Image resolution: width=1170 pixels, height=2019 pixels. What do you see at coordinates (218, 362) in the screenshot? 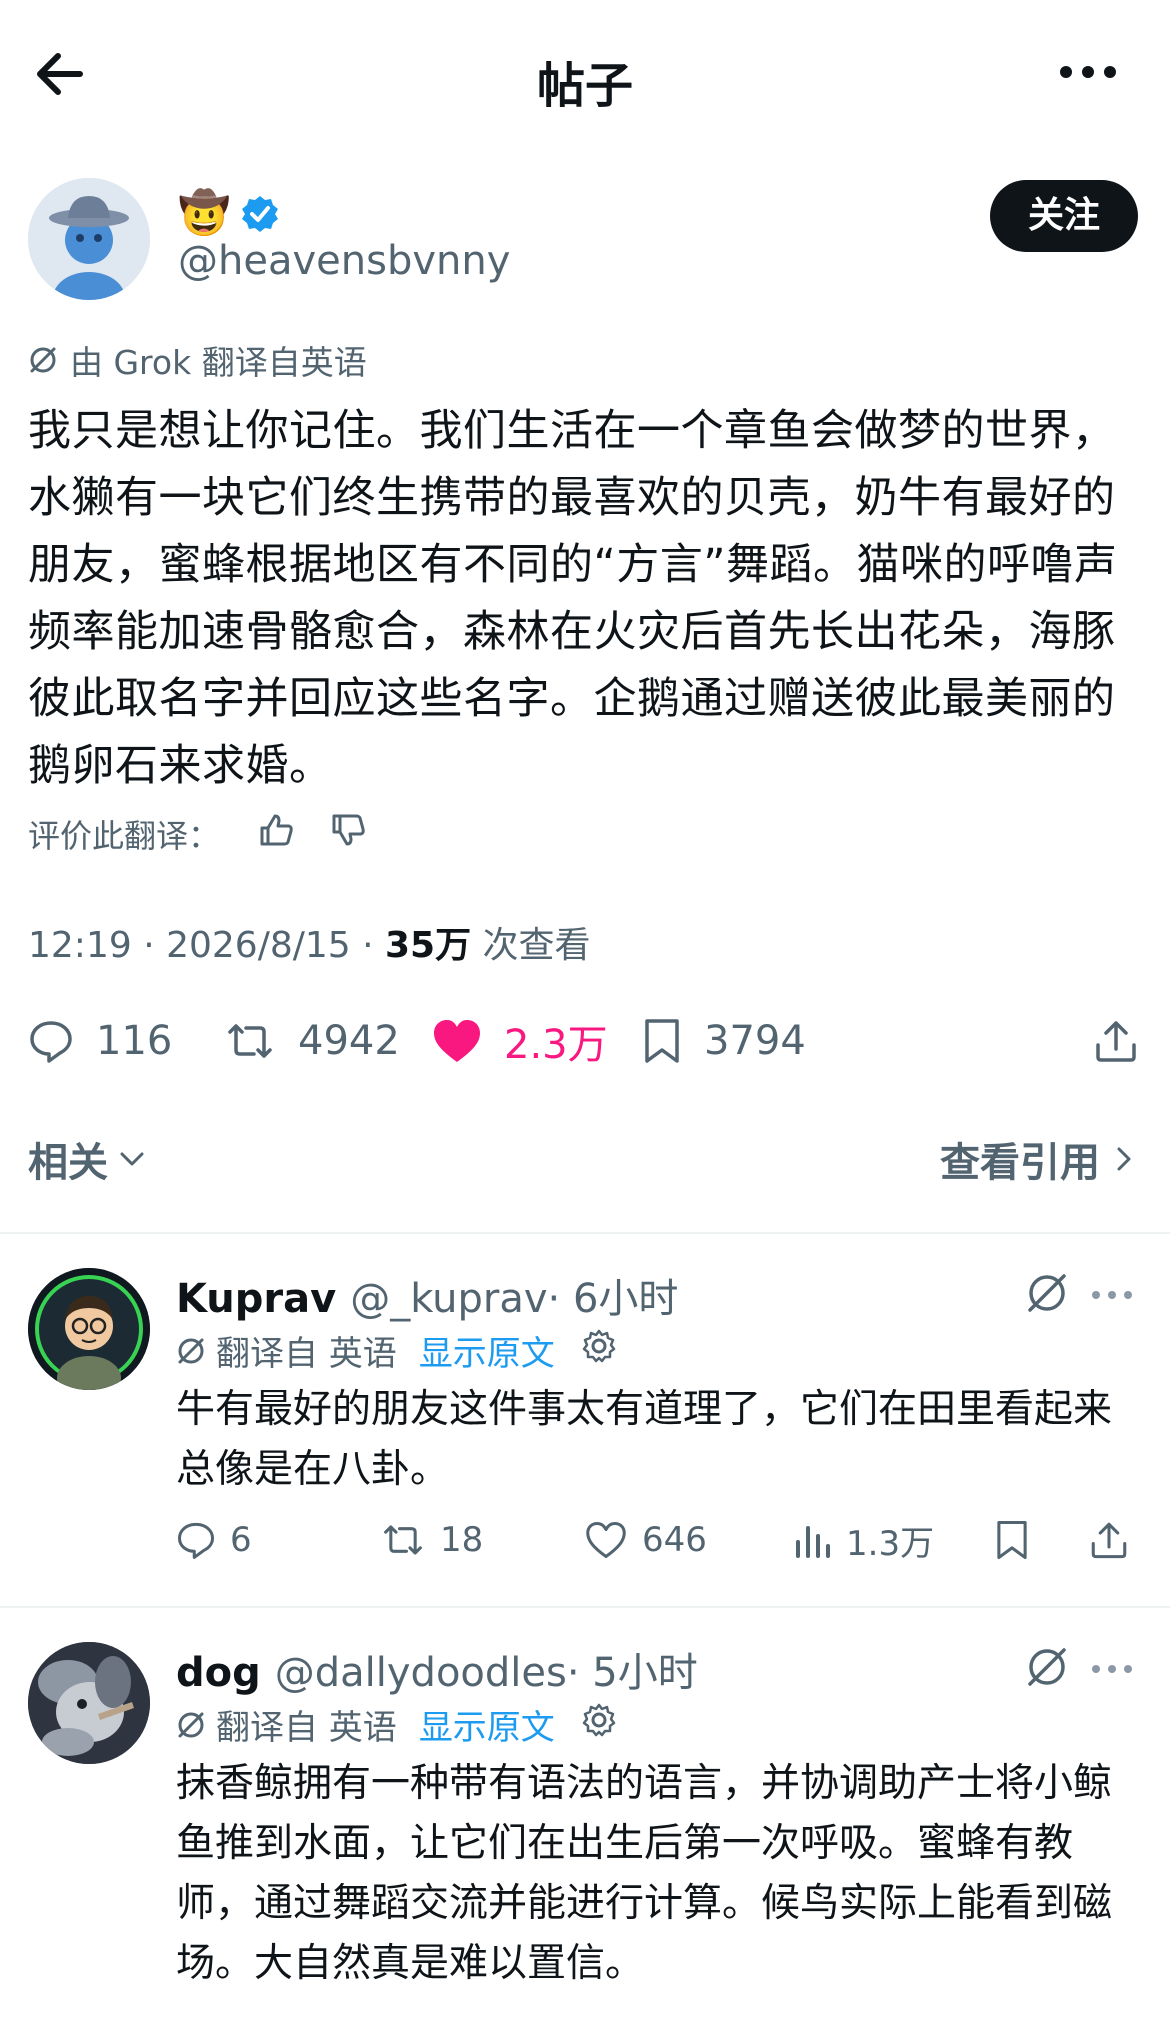
I see `translation-note-text: 由 Grok 翻译自英语` at bounding box center [218, 362].